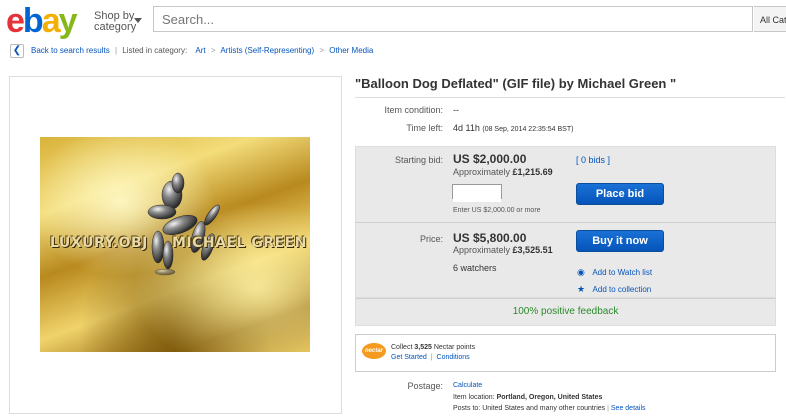 The image size is (786, 418). Describe the element at coordinates (51, 21) in the screenshot. I see `logo-letter-a: a` at that location.